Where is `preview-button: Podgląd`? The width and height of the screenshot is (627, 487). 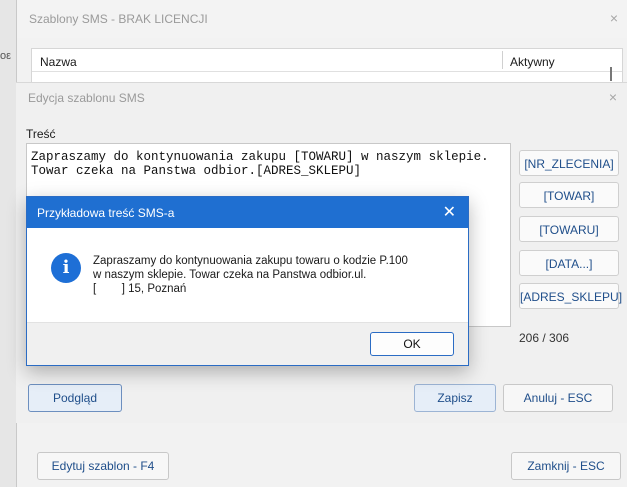 preview-button: Podgląd is located at coordinates (75, 398).